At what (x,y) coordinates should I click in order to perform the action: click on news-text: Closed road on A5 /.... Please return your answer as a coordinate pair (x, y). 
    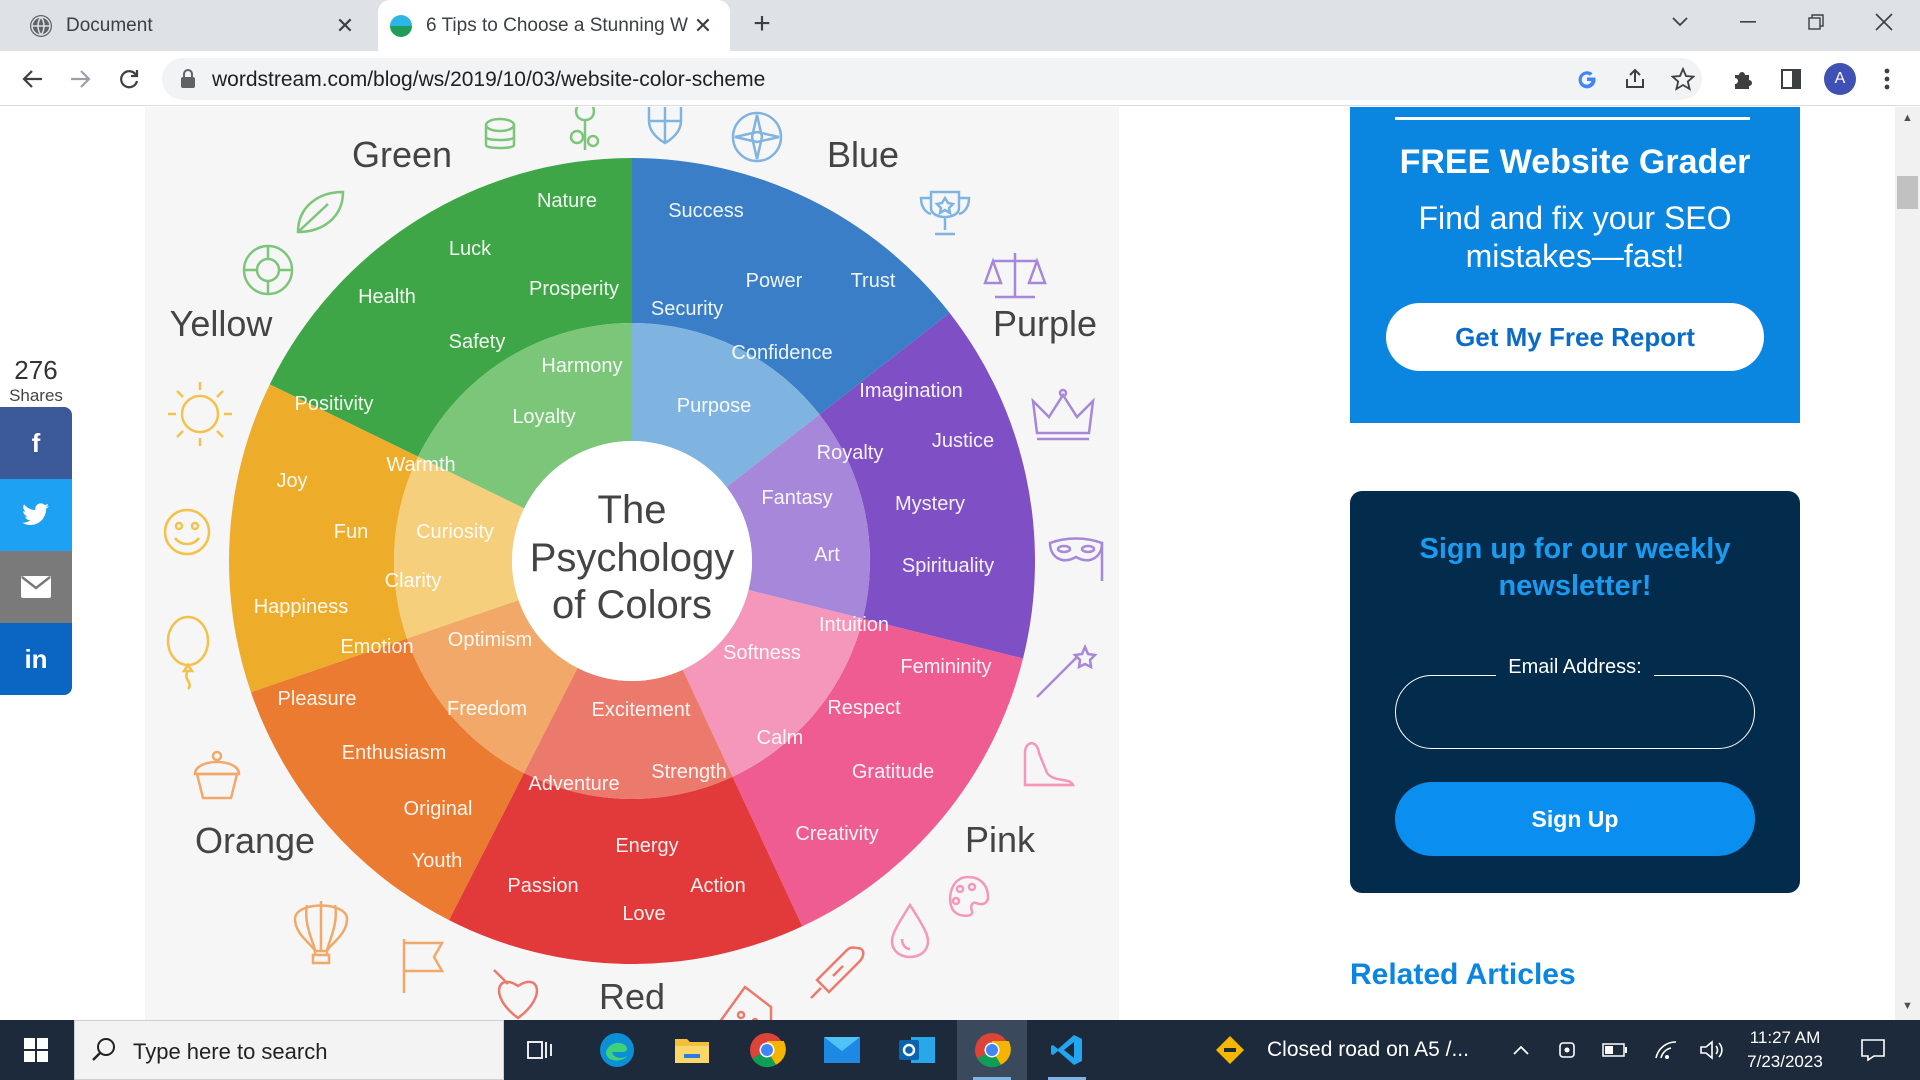
    Looking at the image, I should click on (1368, 1049).